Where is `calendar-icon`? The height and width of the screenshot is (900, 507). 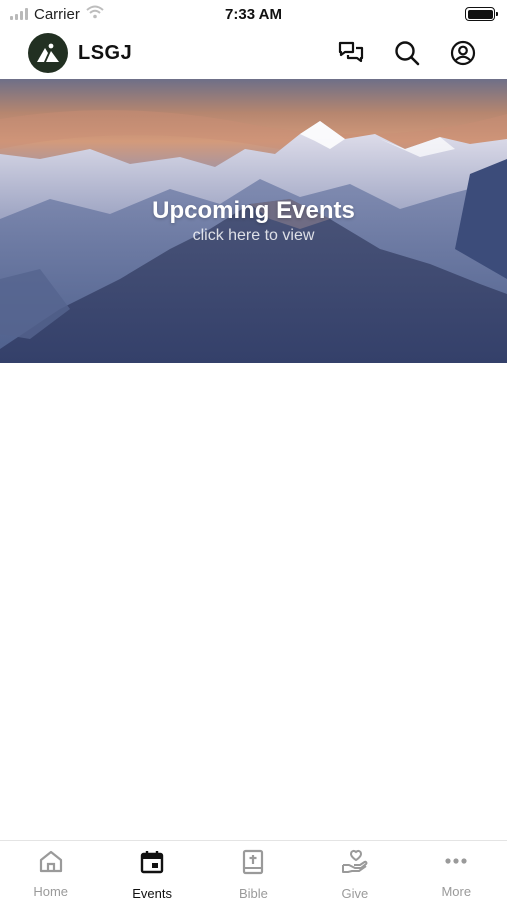 calendar-icon is located at coordinates (152, 864).